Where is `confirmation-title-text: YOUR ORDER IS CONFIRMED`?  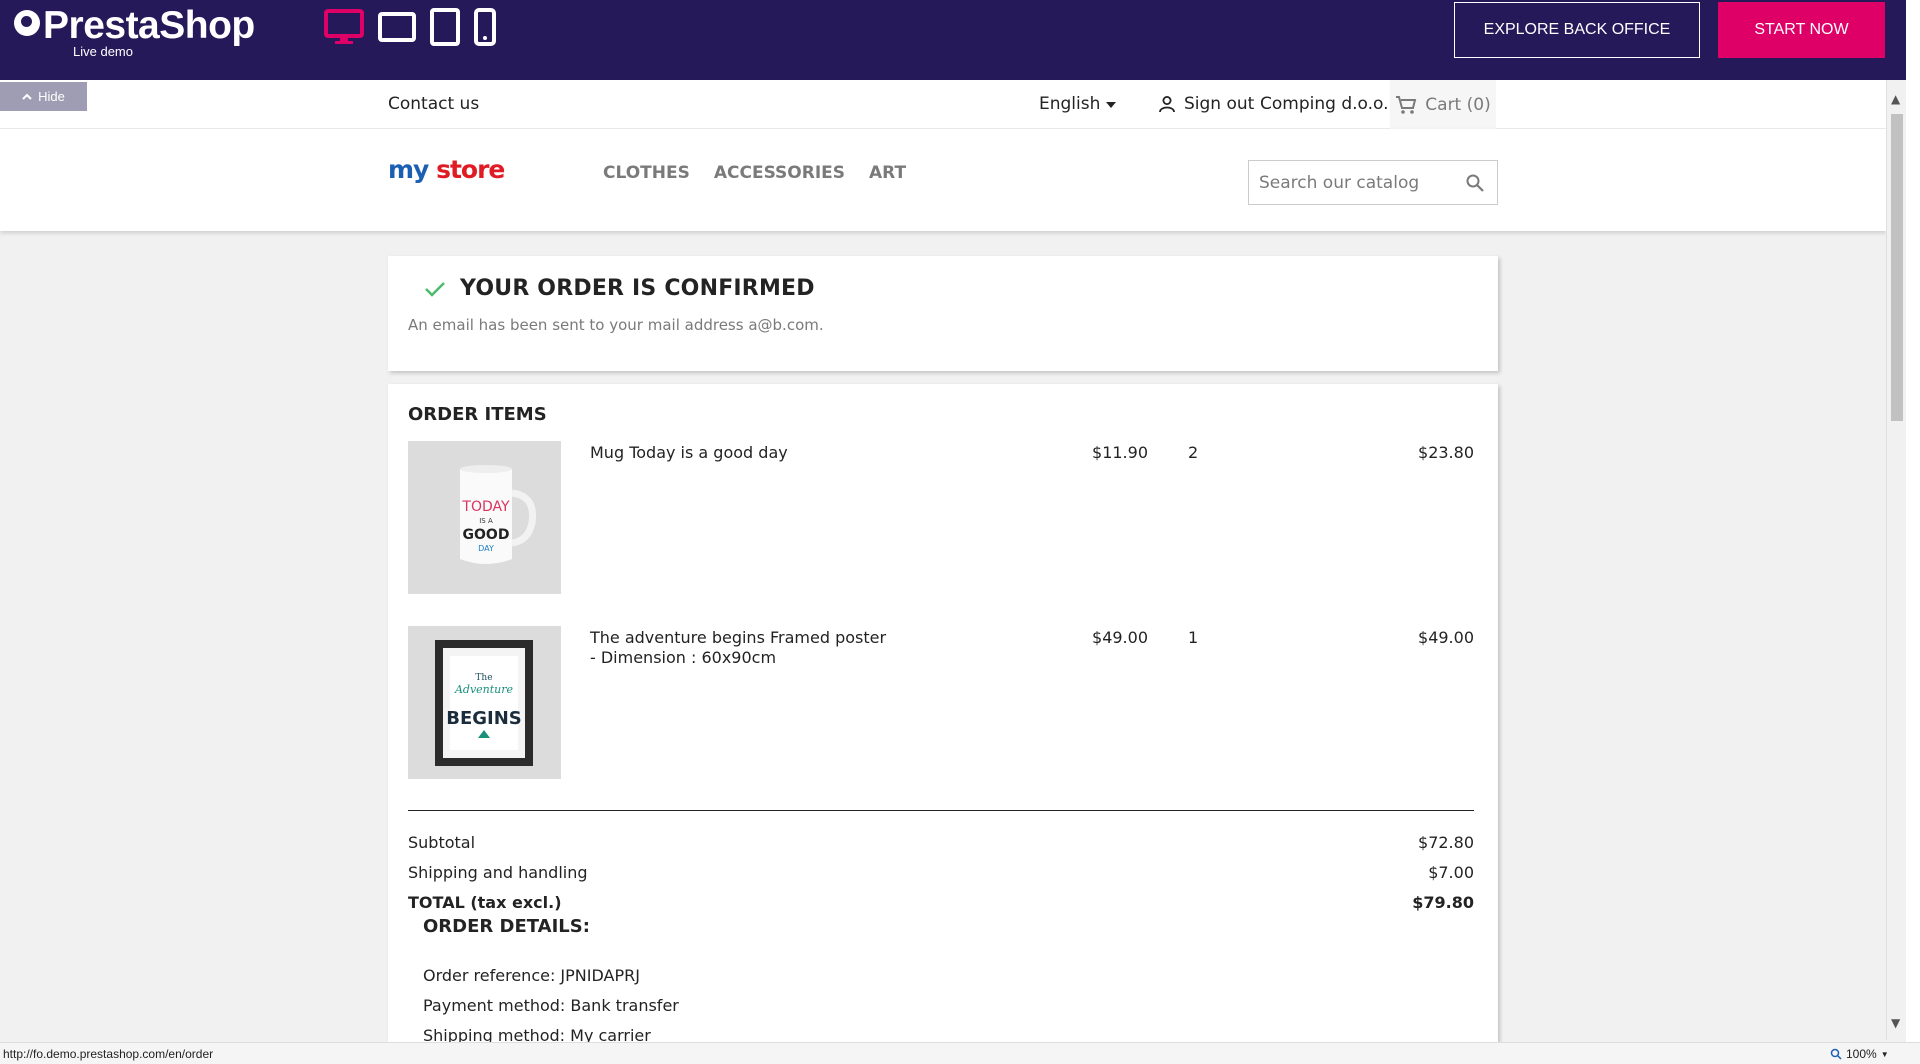 confirmation-title-text: YOUR ORDER IS CONFIRMED is located at coordinates (637, 288).